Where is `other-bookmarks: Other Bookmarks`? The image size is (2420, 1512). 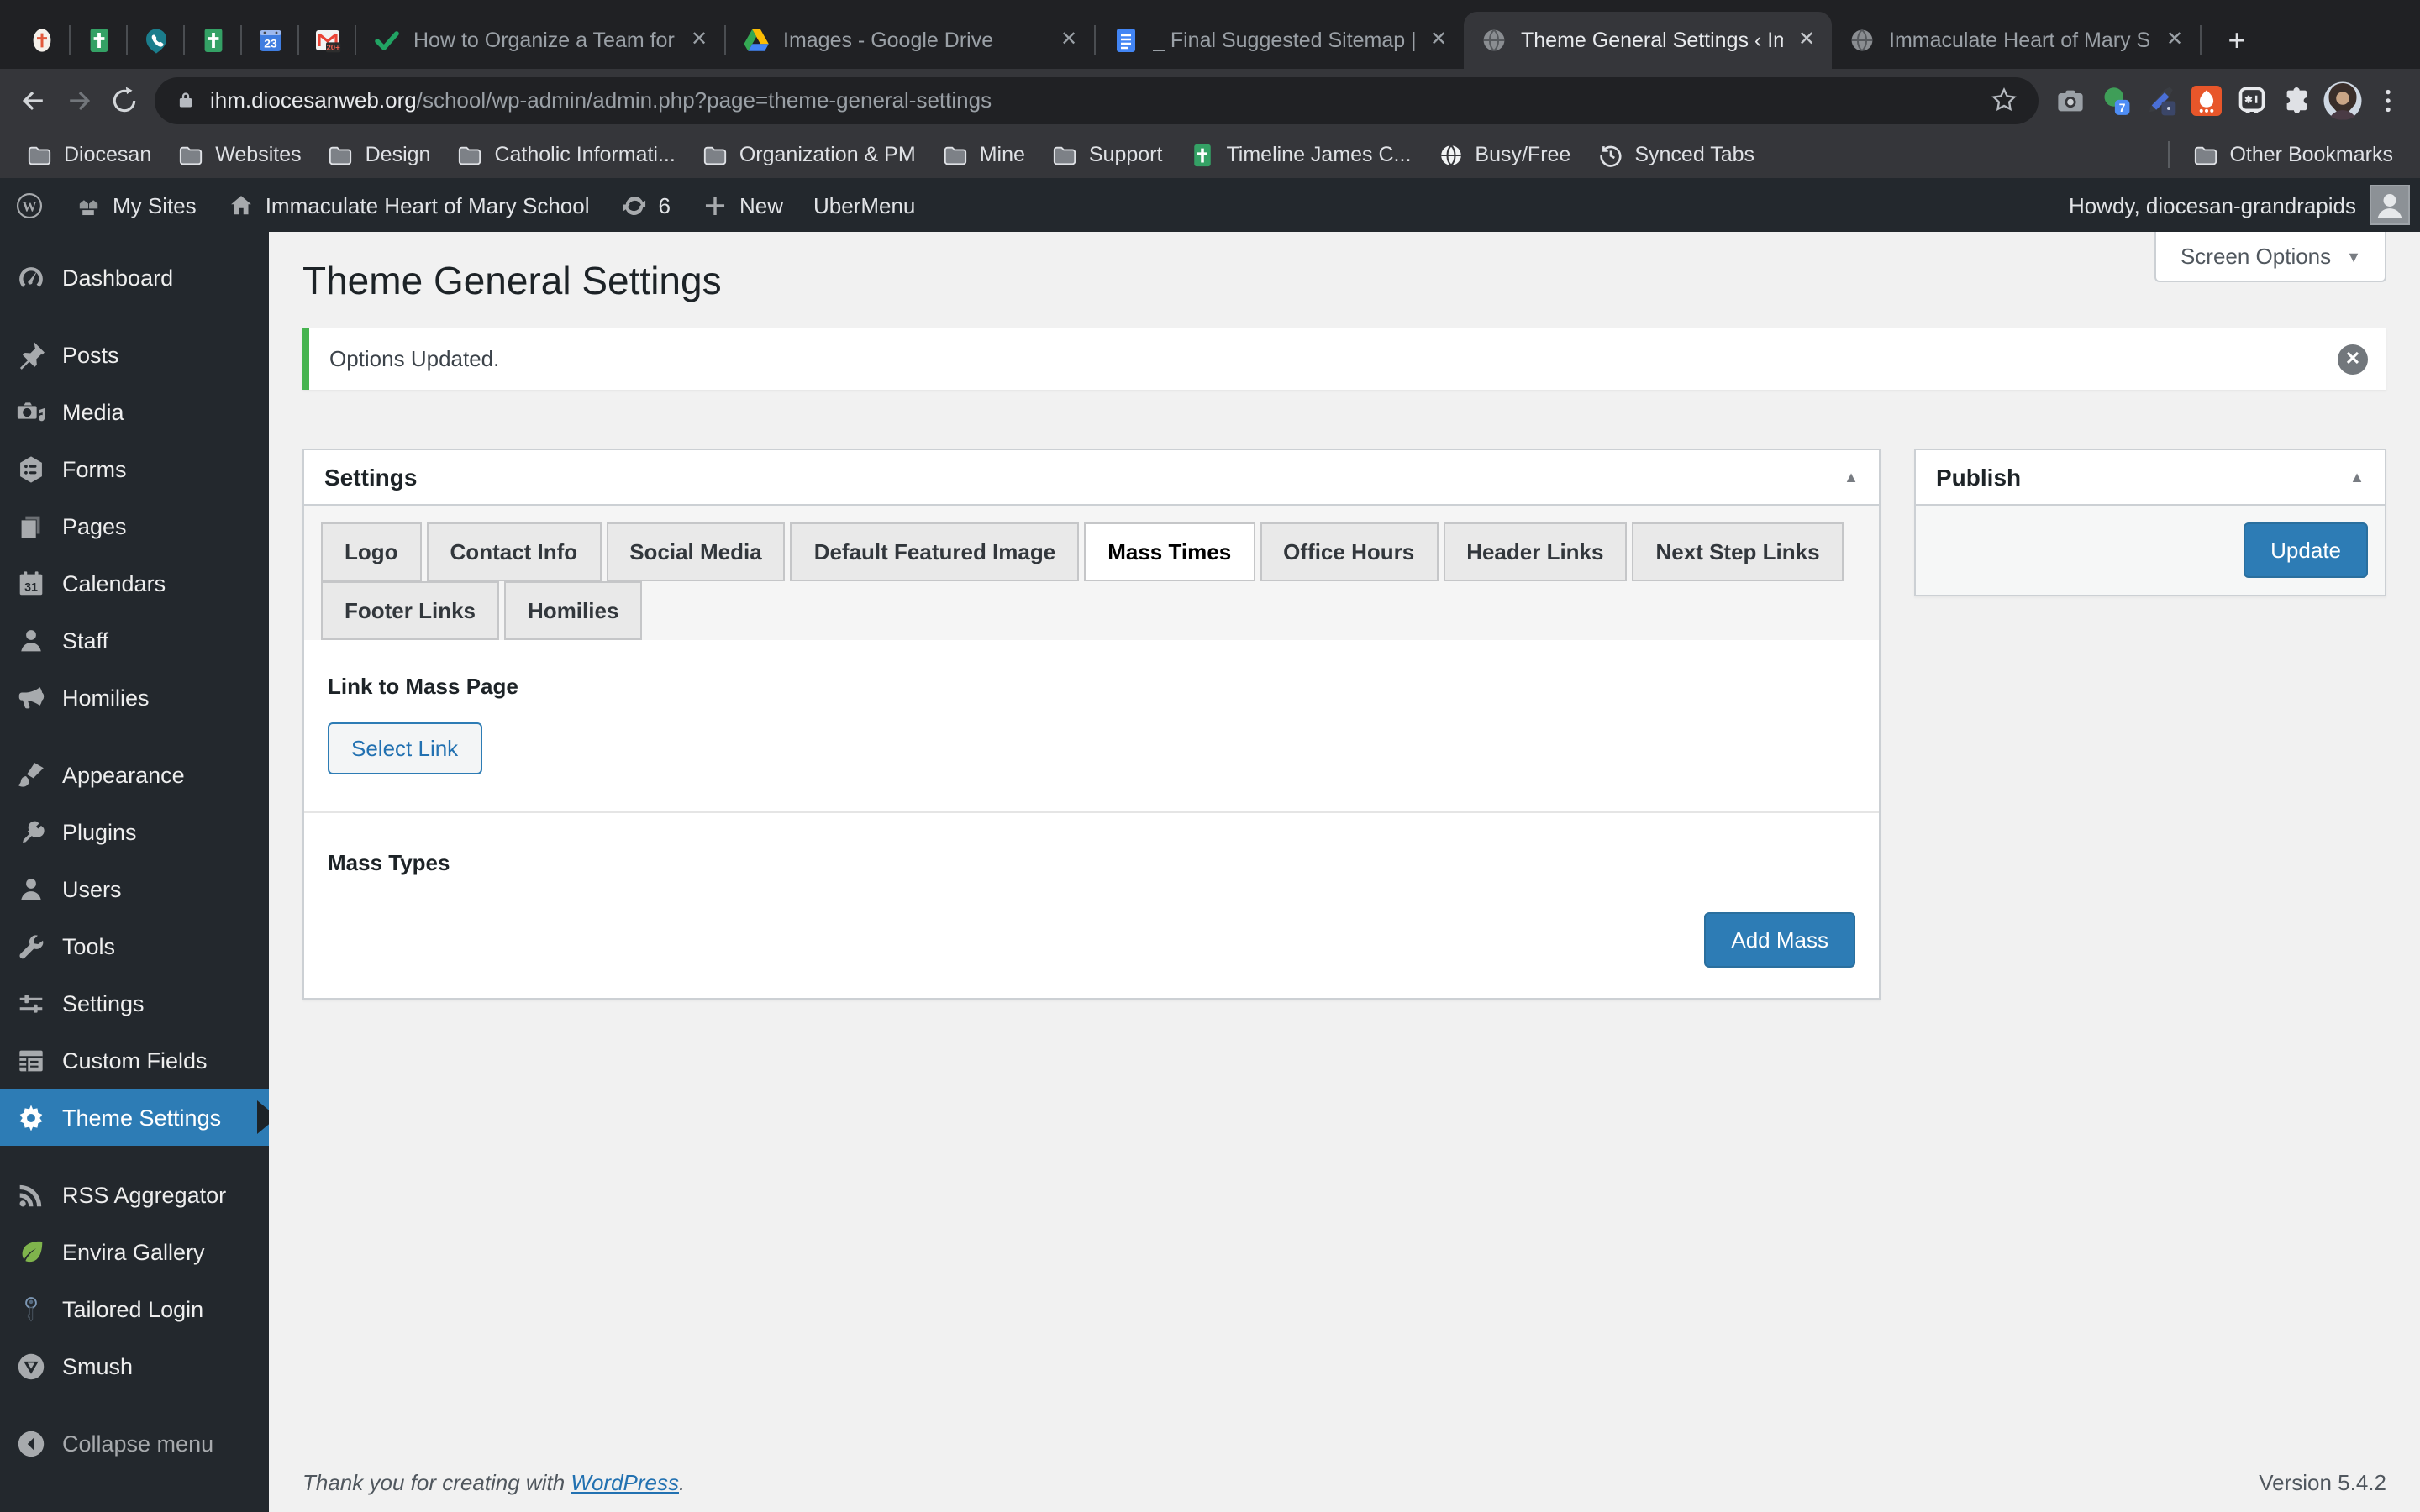 other-bookmarks: Other Bookmarks is located at coordinates (2293, 154).